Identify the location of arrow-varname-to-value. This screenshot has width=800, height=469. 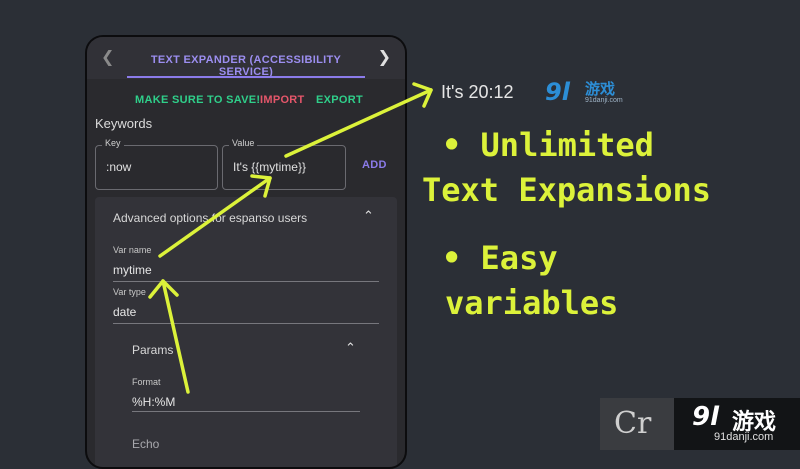
(215, 217).